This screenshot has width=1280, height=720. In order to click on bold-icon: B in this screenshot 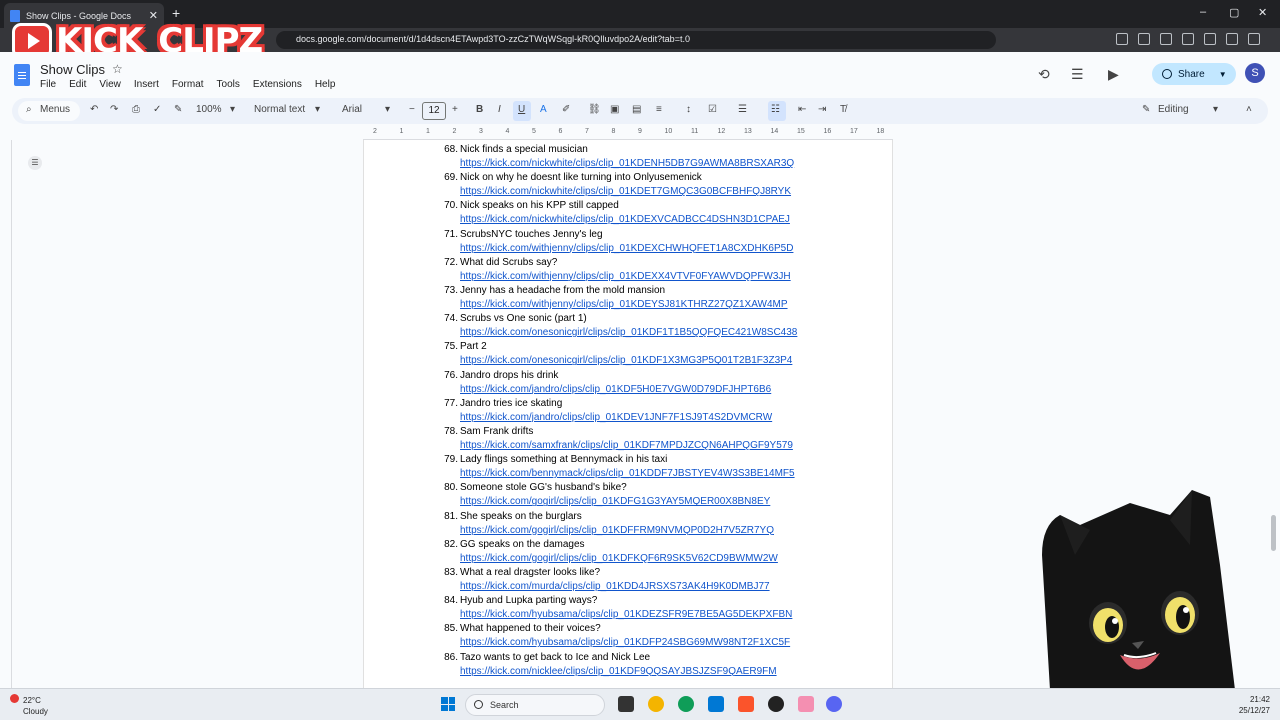, I will do `click(479, 109)`.